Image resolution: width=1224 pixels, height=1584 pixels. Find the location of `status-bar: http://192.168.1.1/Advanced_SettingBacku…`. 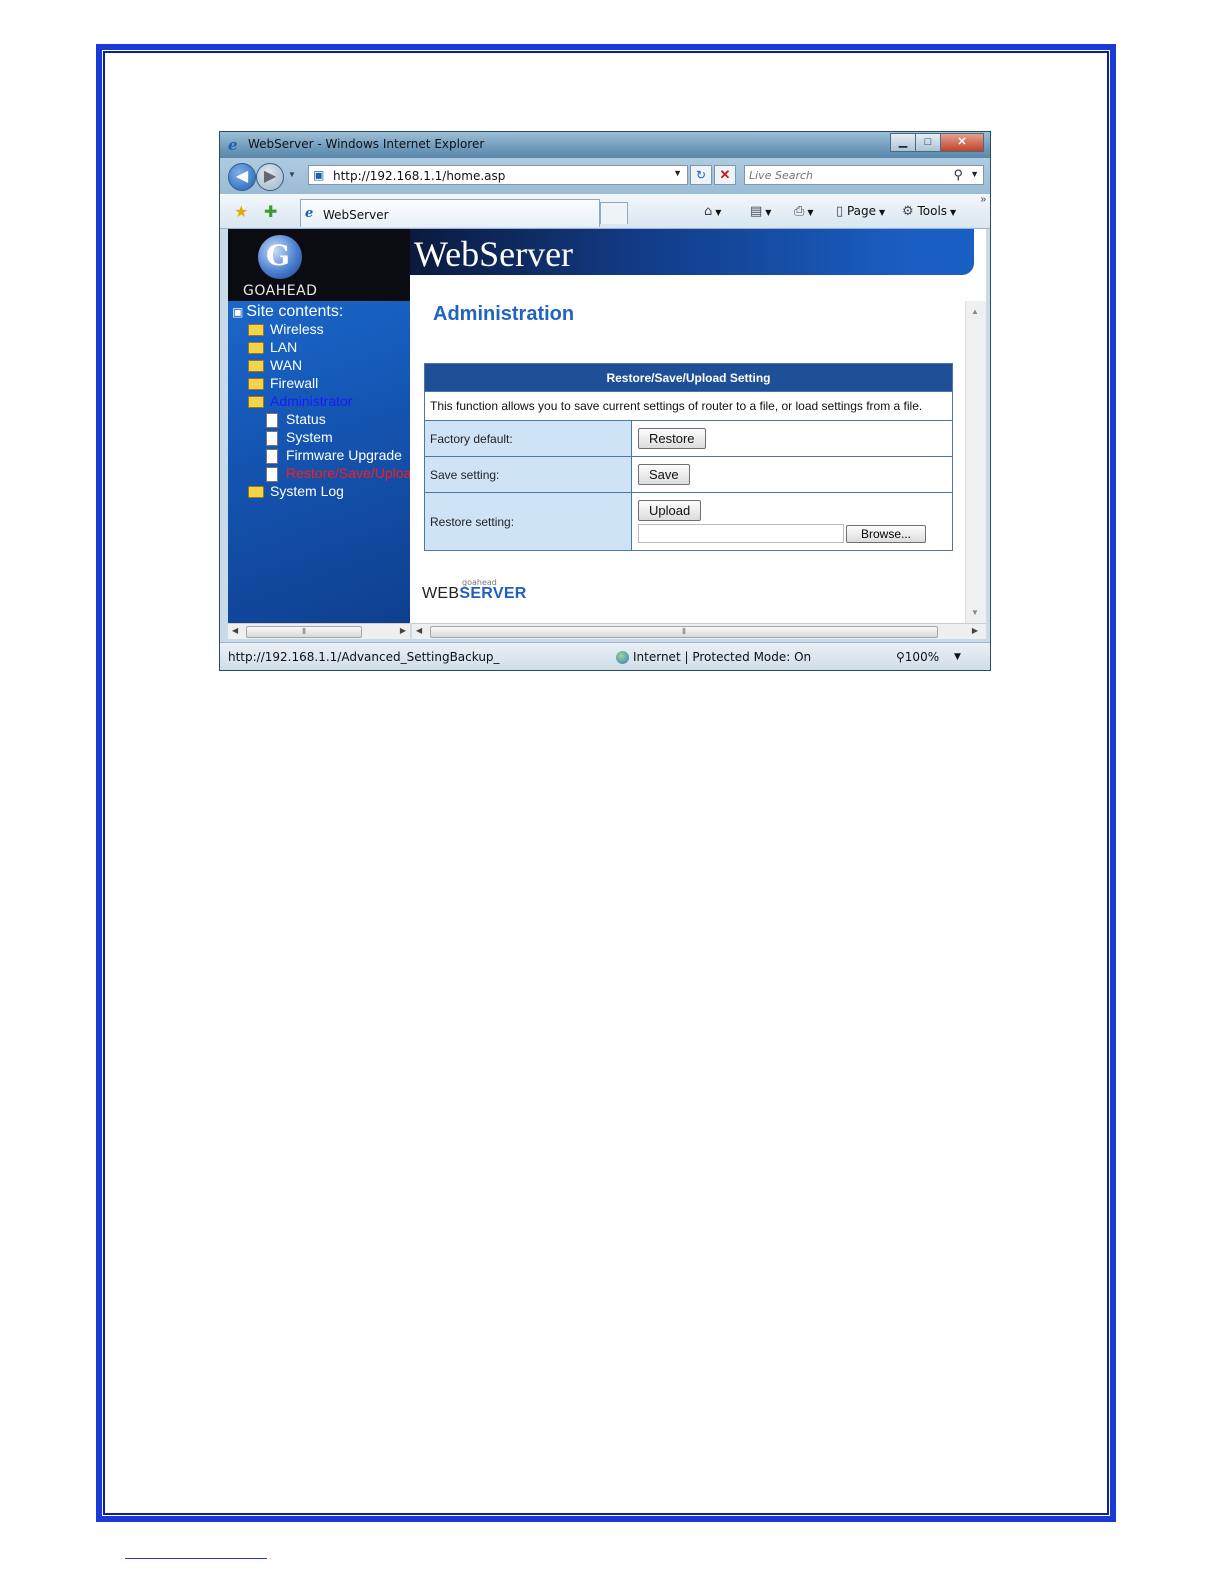

status-bar: http://192.168.1.1/Advanced_SettingBacku… is located at coordinates (605, 656).